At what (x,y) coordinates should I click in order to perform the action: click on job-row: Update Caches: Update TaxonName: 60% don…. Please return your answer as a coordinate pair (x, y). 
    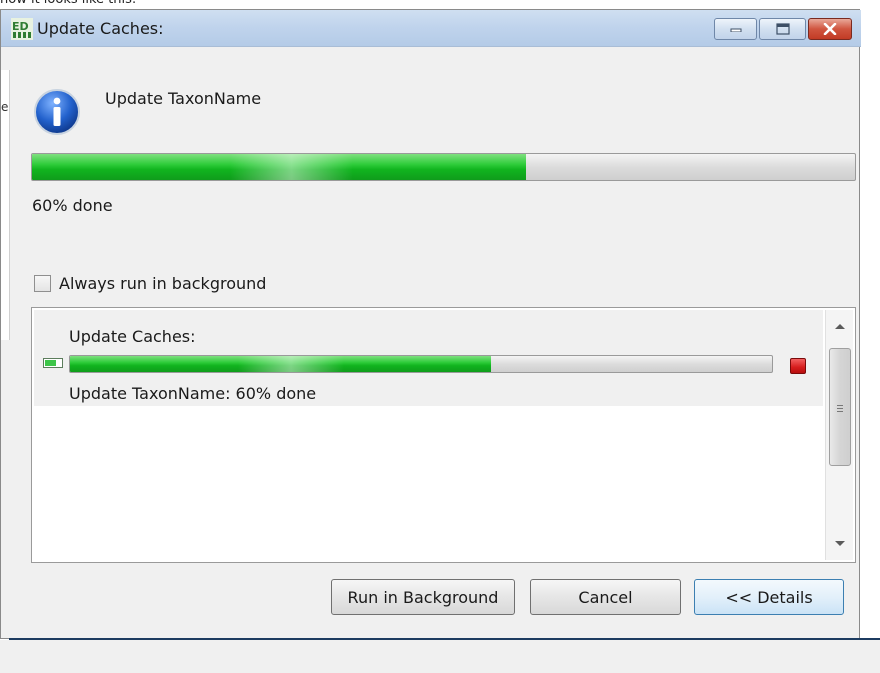
    Looking at the image, I should click on (428, 358).